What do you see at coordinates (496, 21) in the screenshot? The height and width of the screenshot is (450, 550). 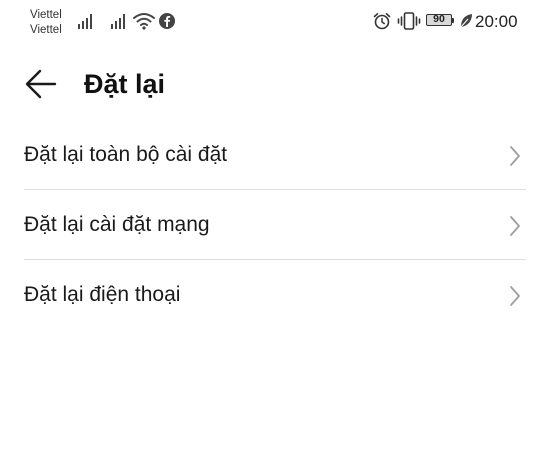 I see `status-time: 20:00` at bounding box center [496, 21].